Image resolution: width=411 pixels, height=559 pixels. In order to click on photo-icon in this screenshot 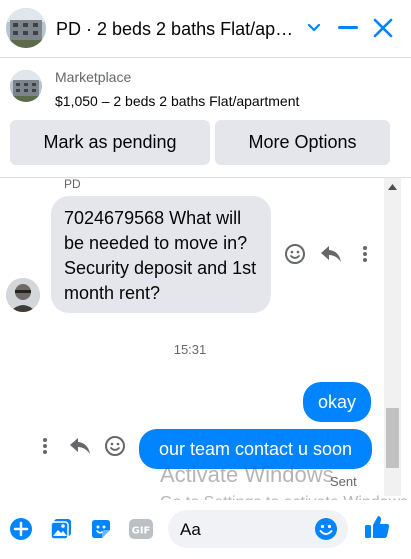, I will do `click(61, 529)`.